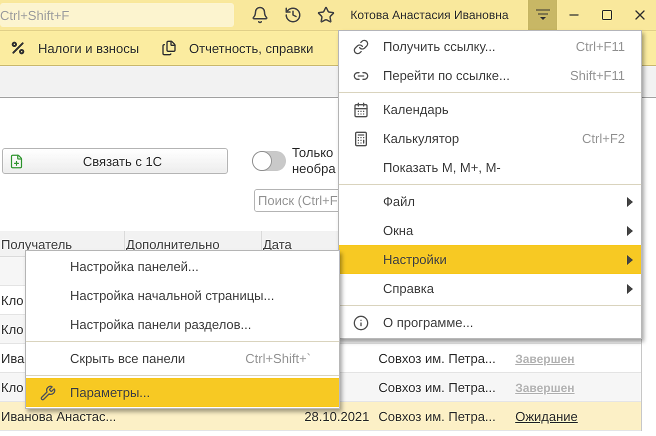 The image size is (656, 436). I want to click on table-cell: 28.10.2021, so click(337, 416).